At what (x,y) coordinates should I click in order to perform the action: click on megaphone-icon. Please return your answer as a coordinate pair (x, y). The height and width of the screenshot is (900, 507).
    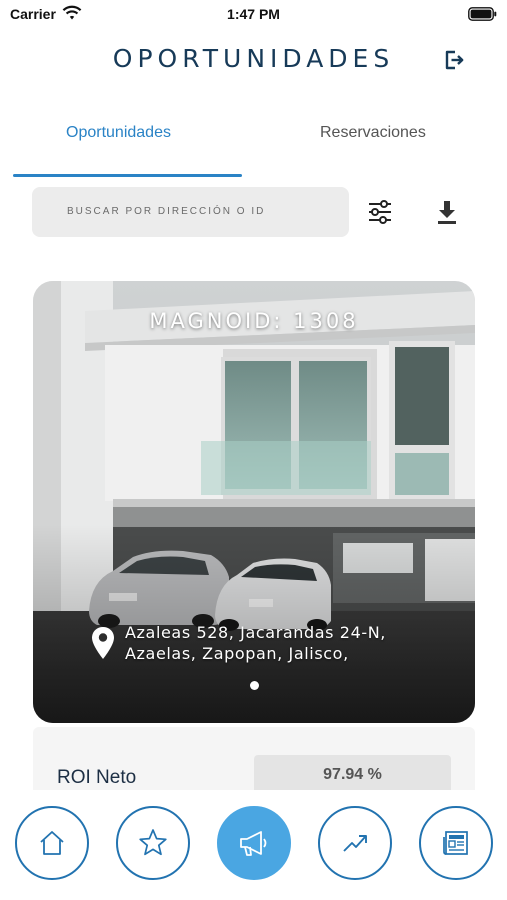
    Looking at the image, I should click on (253, 843).